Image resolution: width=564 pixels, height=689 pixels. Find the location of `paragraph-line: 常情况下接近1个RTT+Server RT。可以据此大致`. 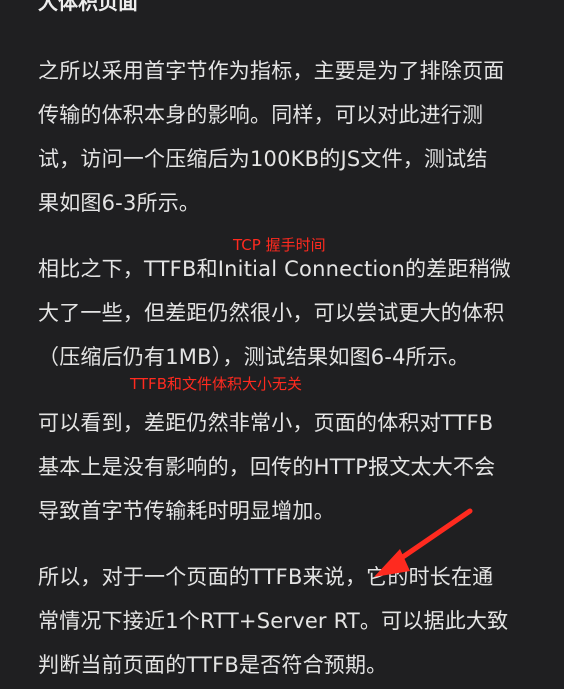

paragraph-line: 常情况下接近1个RTT+Server RT。可以据此大致 is located at coordinates (273, 621).